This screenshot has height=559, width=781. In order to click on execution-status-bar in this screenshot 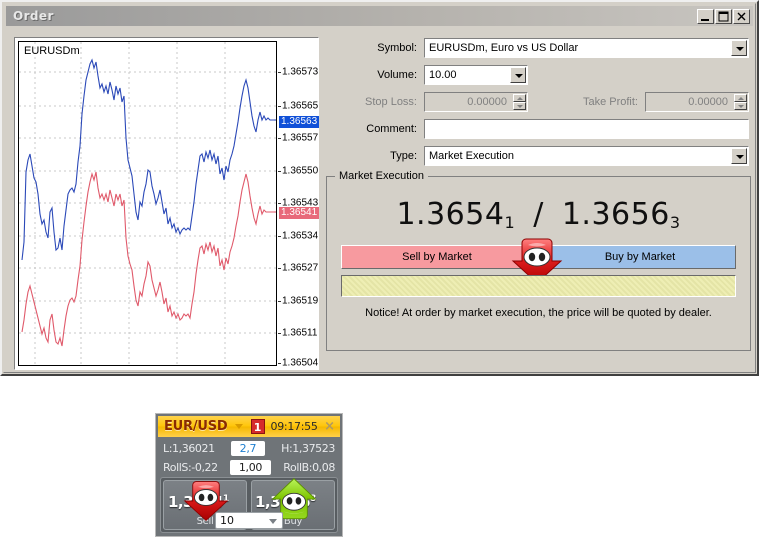, I will do `click(538, 286)`.